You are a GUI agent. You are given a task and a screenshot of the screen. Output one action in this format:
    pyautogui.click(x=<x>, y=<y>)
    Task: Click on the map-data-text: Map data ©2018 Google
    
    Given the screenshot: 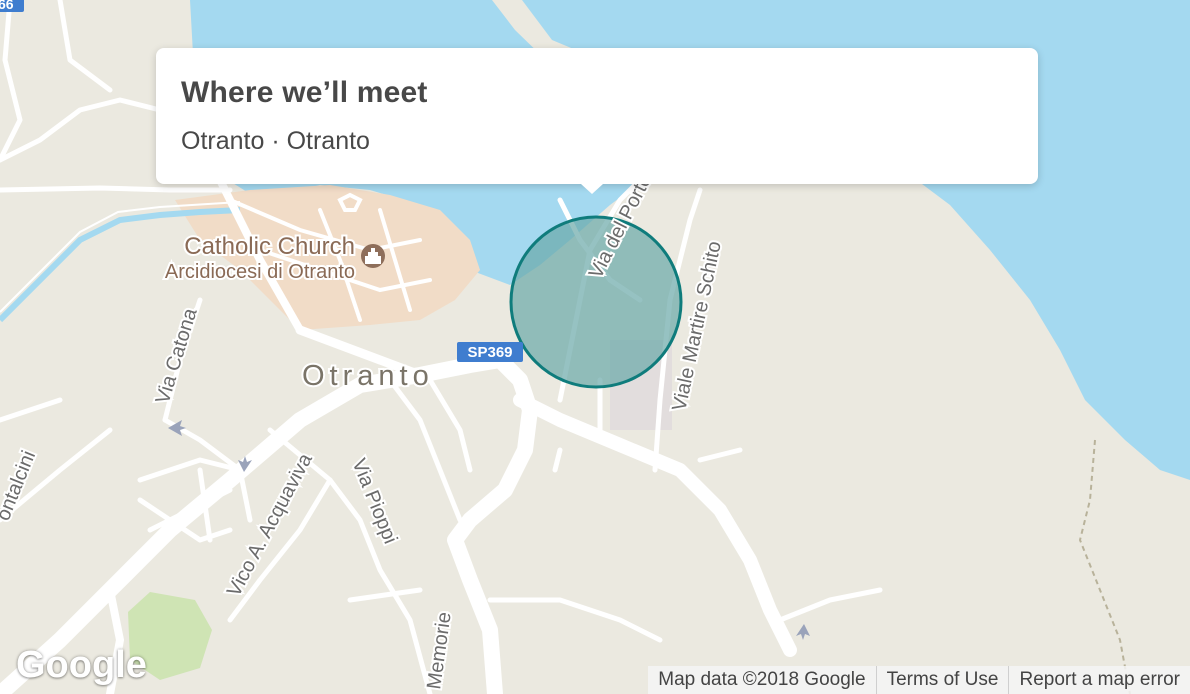 What is the action you would take?
    pyautogui.click(x=762, y=679)
    